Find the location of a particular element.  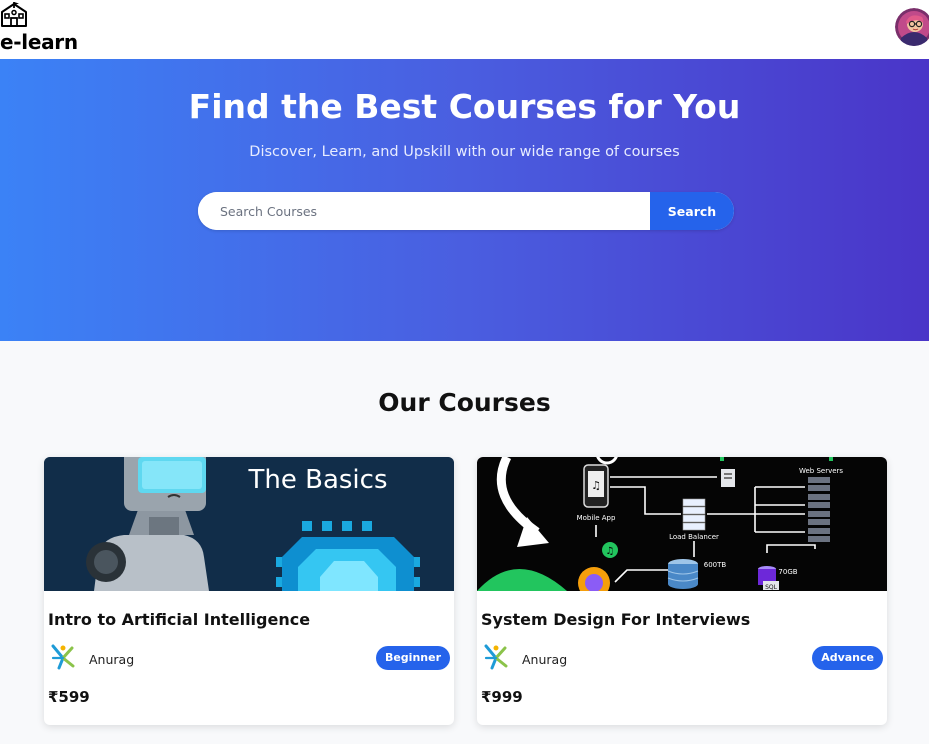

course-title: Intro to Artificial Intelligence is located at coordinates (179, 619).